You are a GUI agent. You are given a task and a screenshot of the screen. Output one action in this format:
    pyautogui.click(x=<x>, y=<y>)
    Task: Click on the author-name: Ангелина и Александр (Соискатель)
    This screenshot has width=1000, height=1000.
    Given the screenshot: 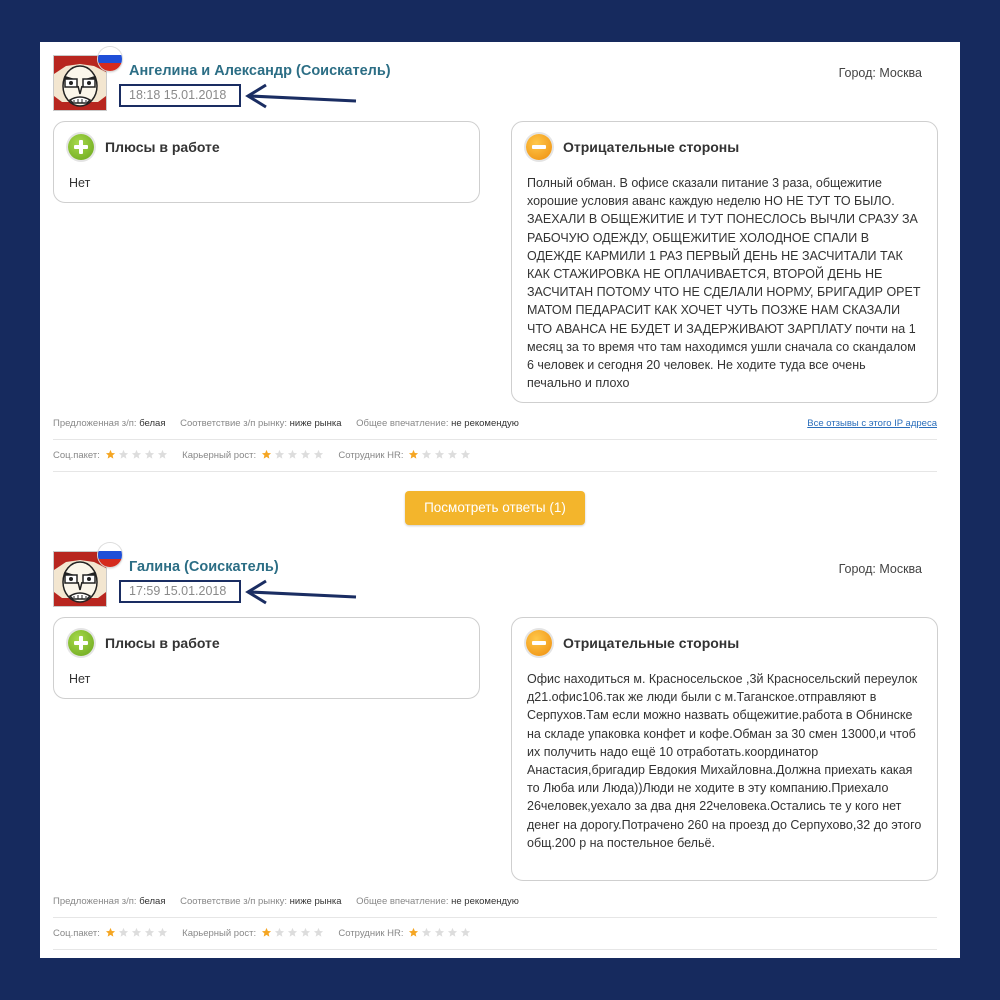 What is the action you would take?
    pyautogui.click(x=260, y=71)
    